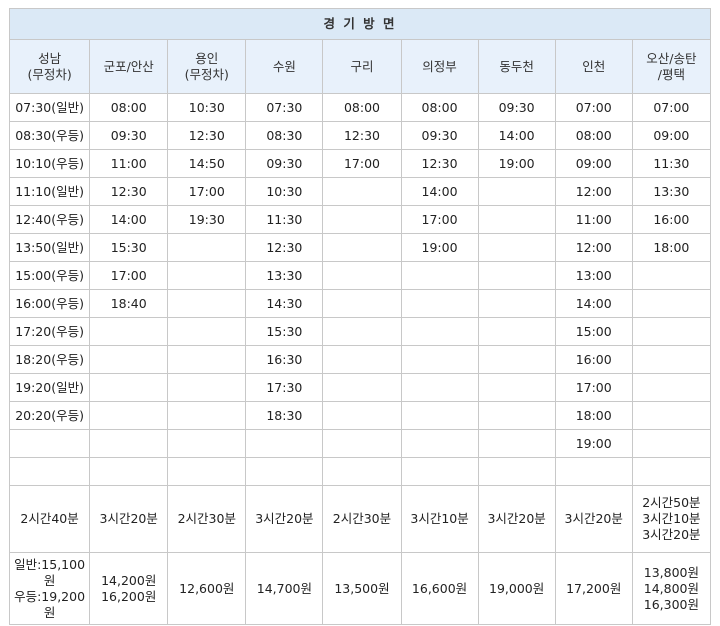  I want to click on time-row, so click(360, 471).